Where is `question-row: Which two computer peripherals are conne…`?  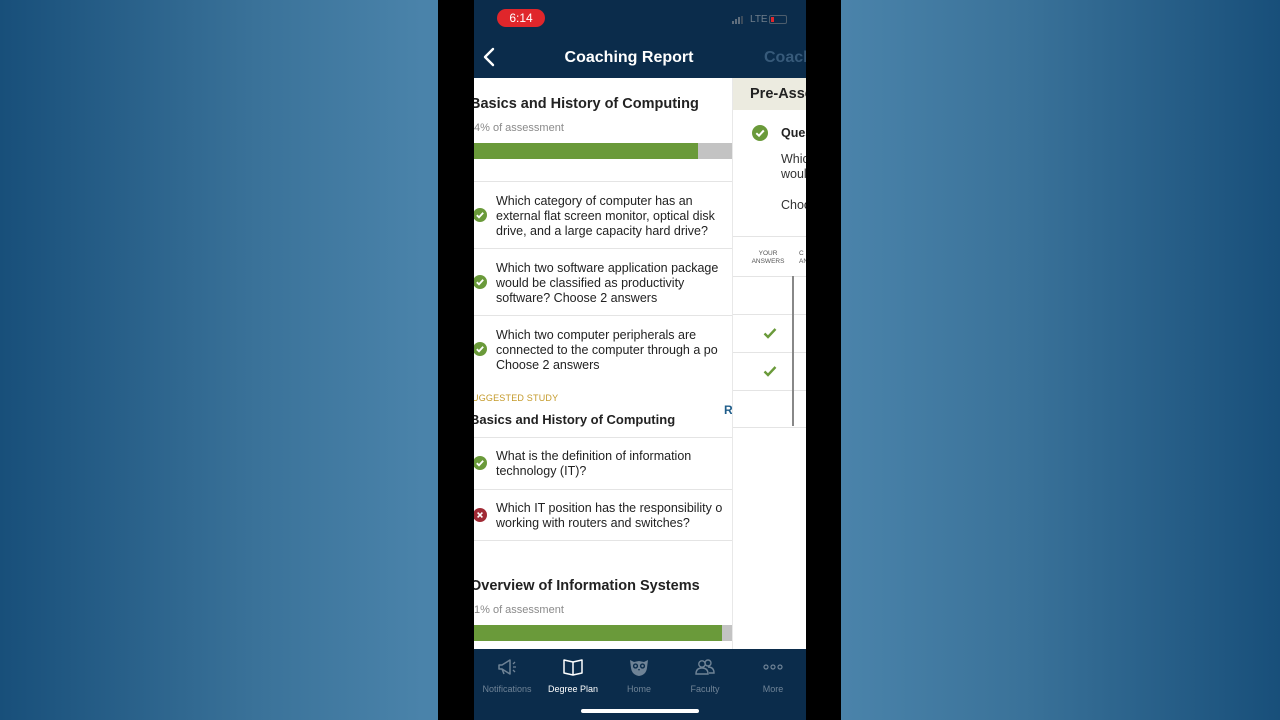 question-row: Which two computer peripherals are conne… is located at coordinates (603, 348).